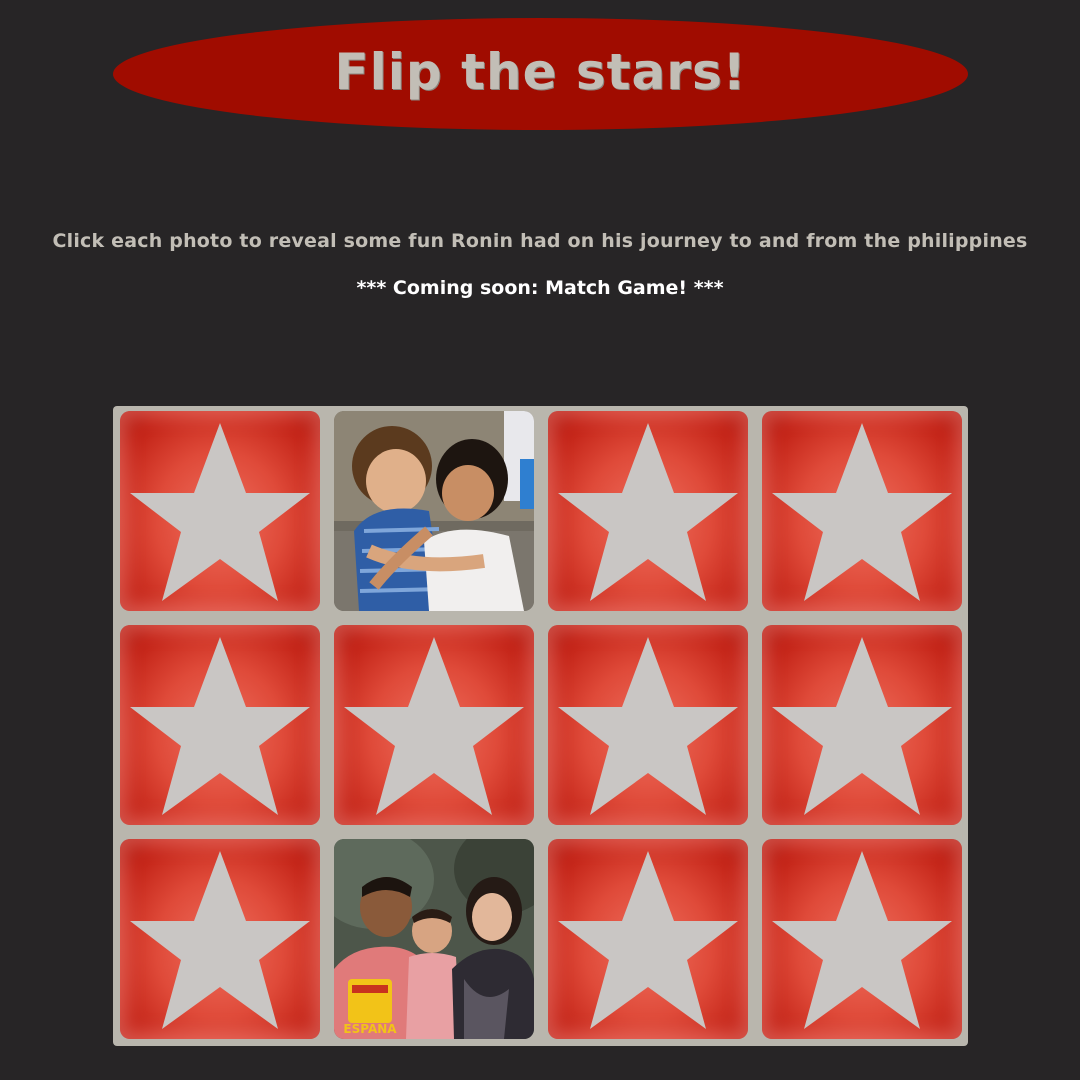 The image size is (1080, 1080). I want to click on photo-card-kids, so click(434, 511).